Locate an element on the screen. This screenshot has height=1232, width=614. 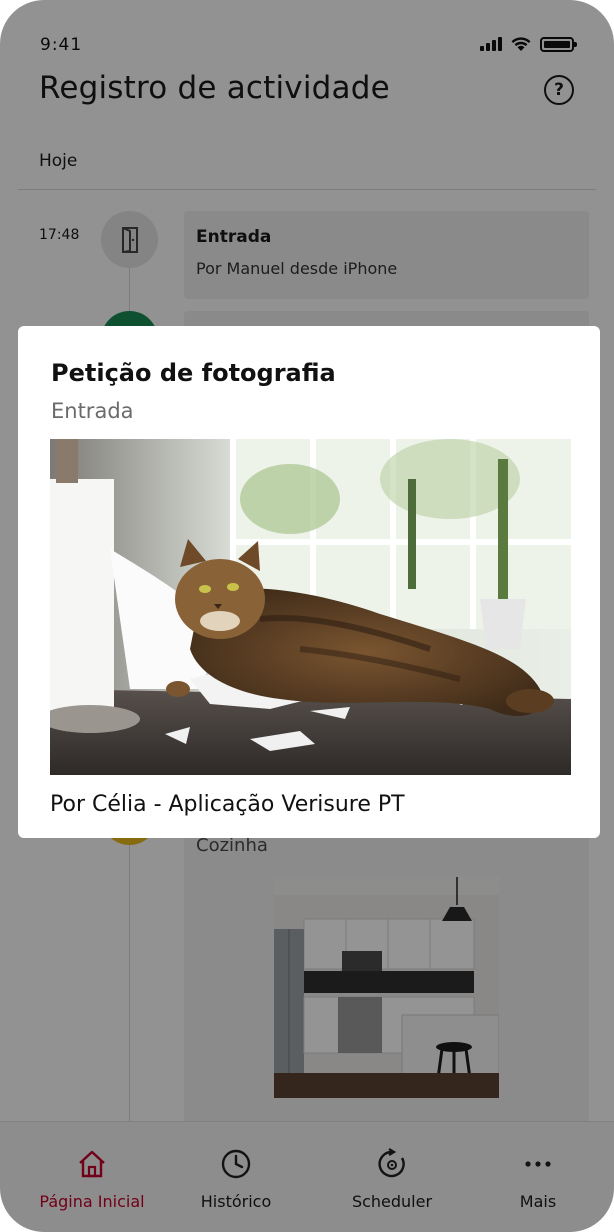
modal-subtitle: Entrada is located at coordinates (92, 411).